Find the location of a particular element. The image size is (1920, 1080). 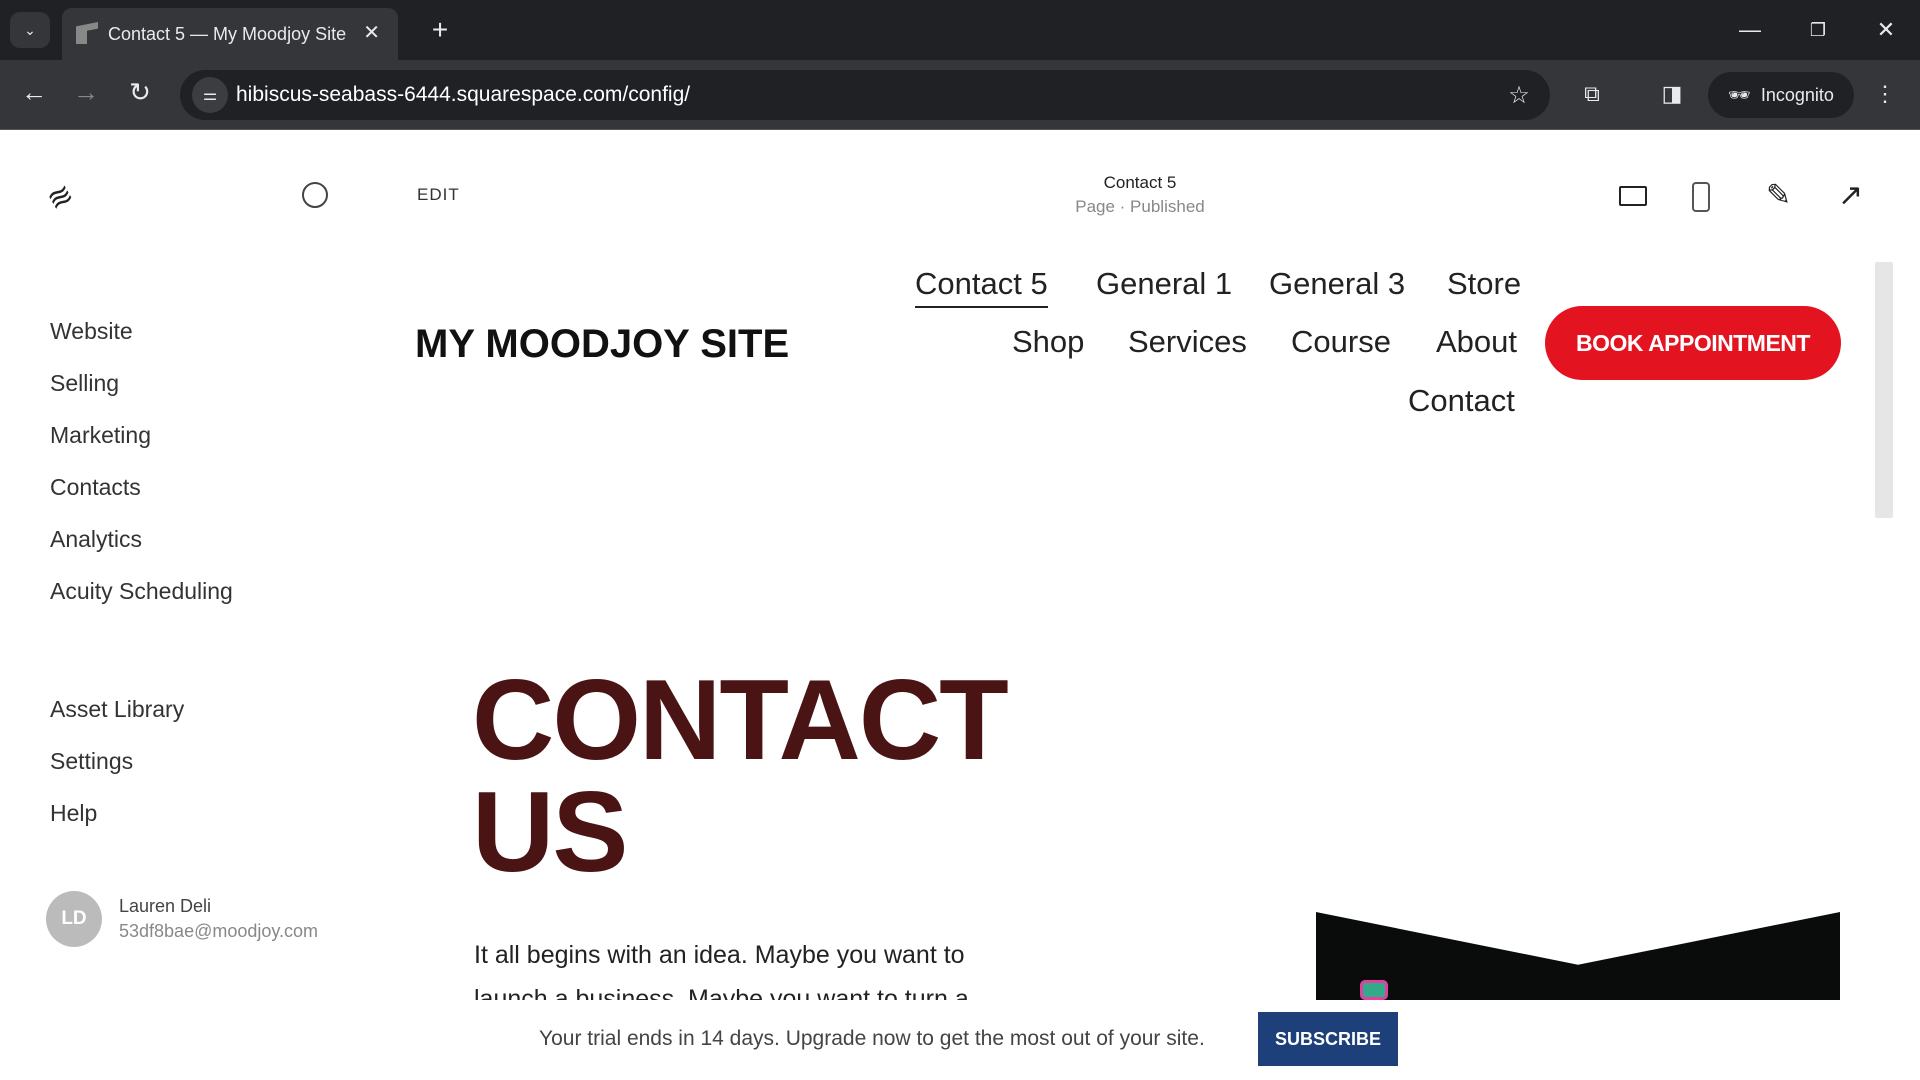

user-name: Lauren Deli is located at coordinates (165, 906).